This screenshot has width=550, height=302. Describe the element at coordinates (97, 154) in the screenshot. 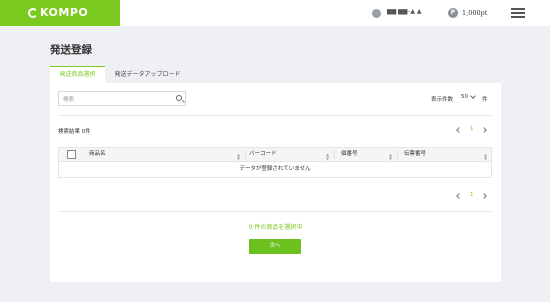

I see `column-header-name: 商品名` at that location.